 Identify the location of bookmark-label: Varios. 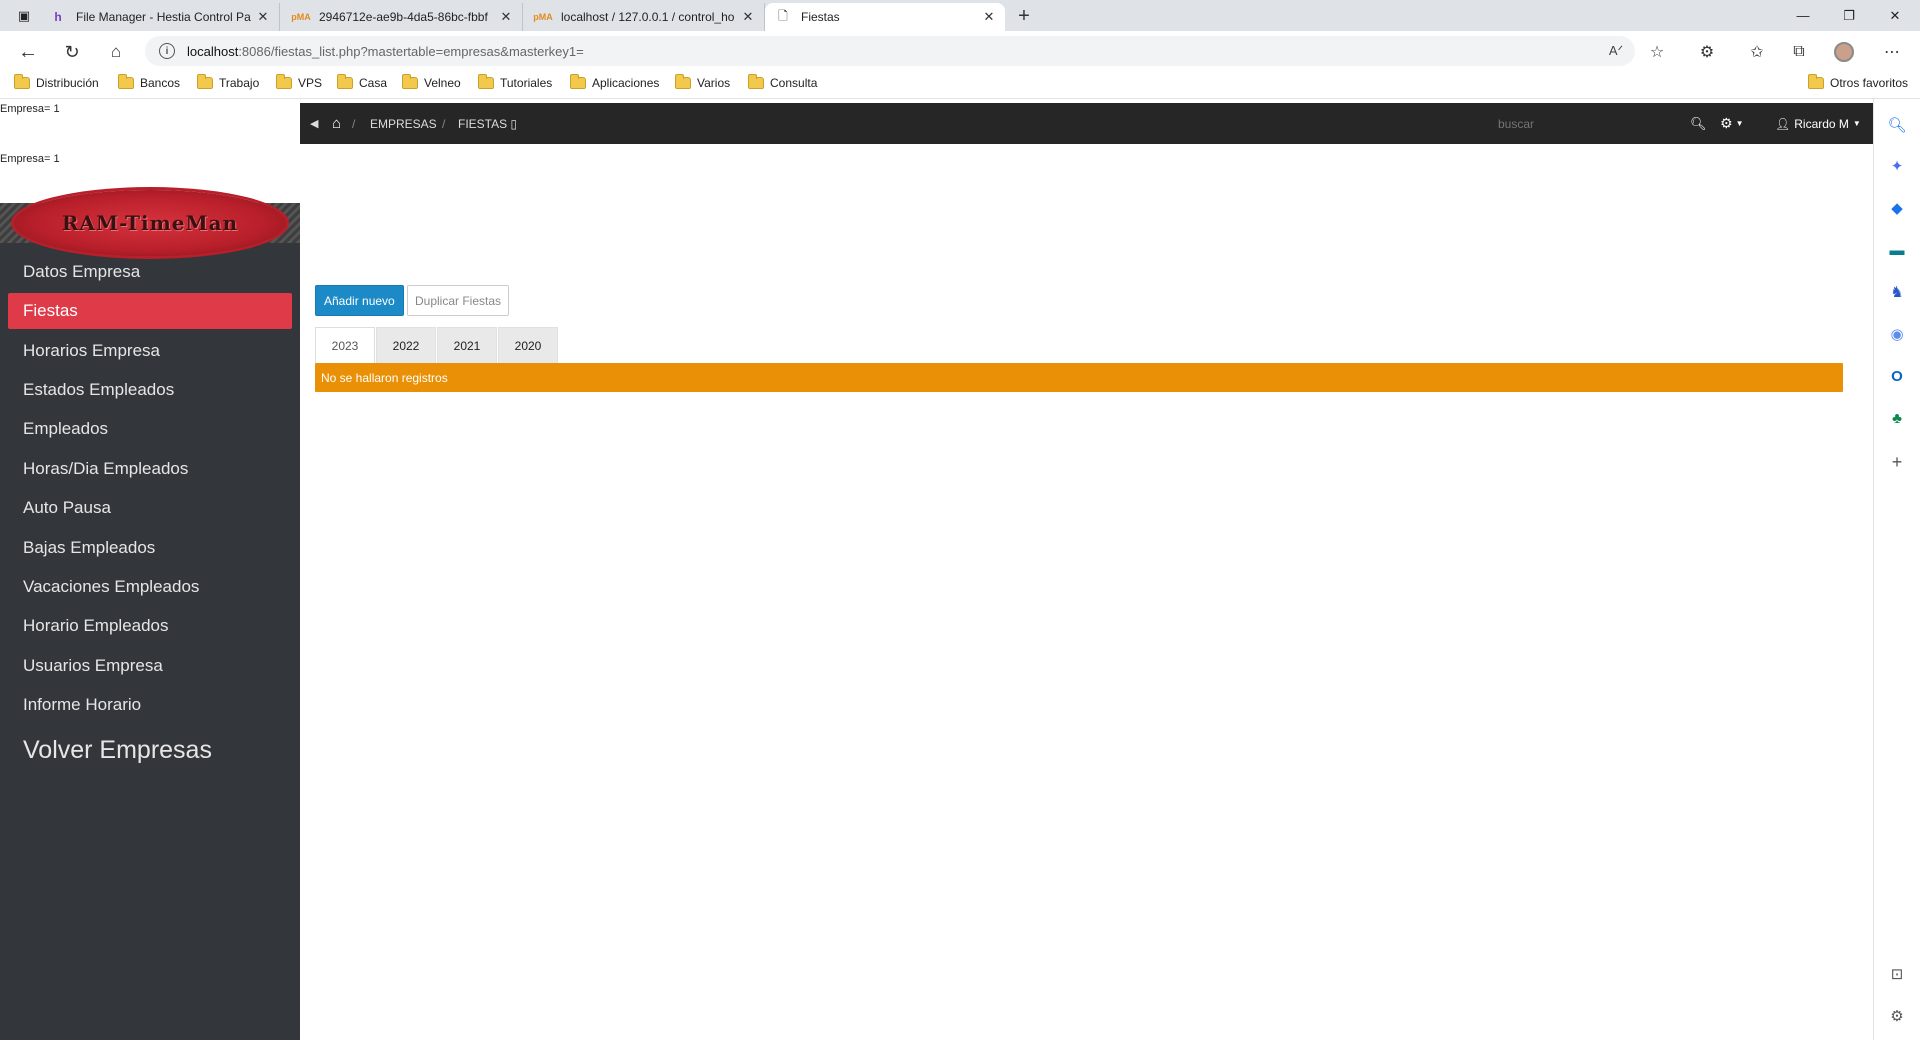
(714, 83).